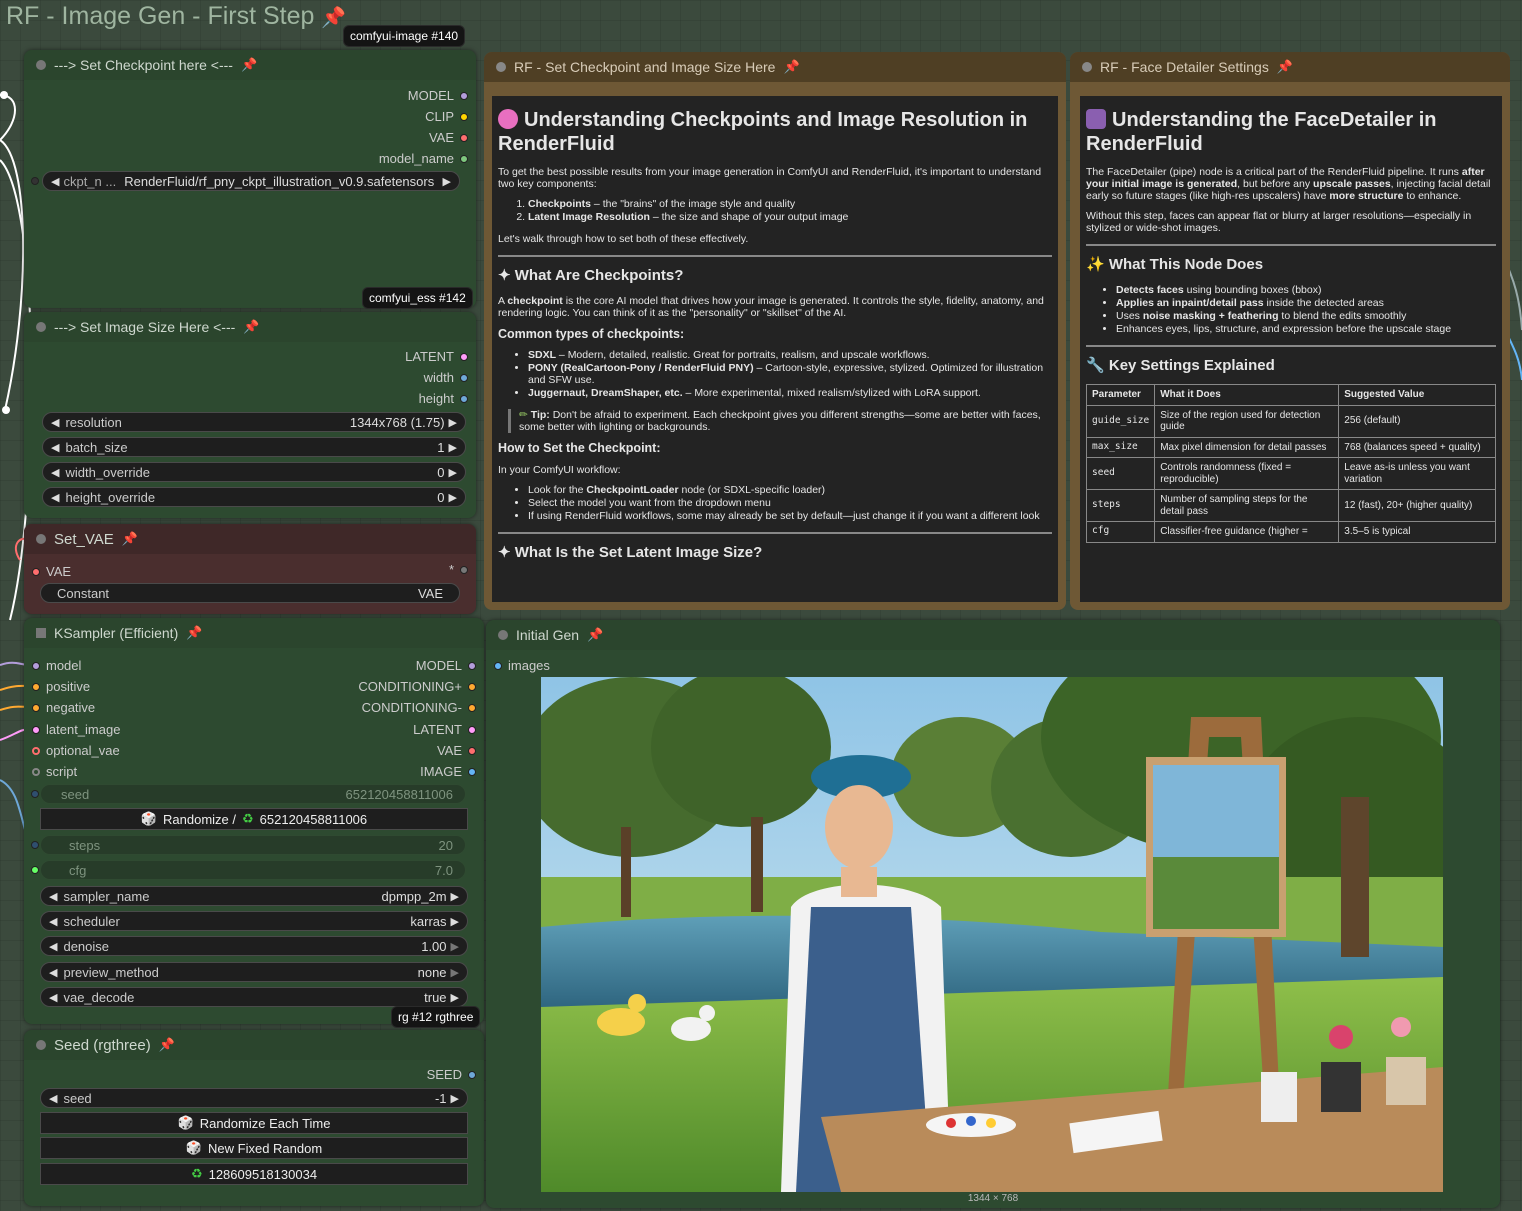 The width and height of the screenshot is (1522, 1211). What do you see at coordinates (464, 398) in the screenshot?
I see `height-output-socket` at bounding box center [464, 398].